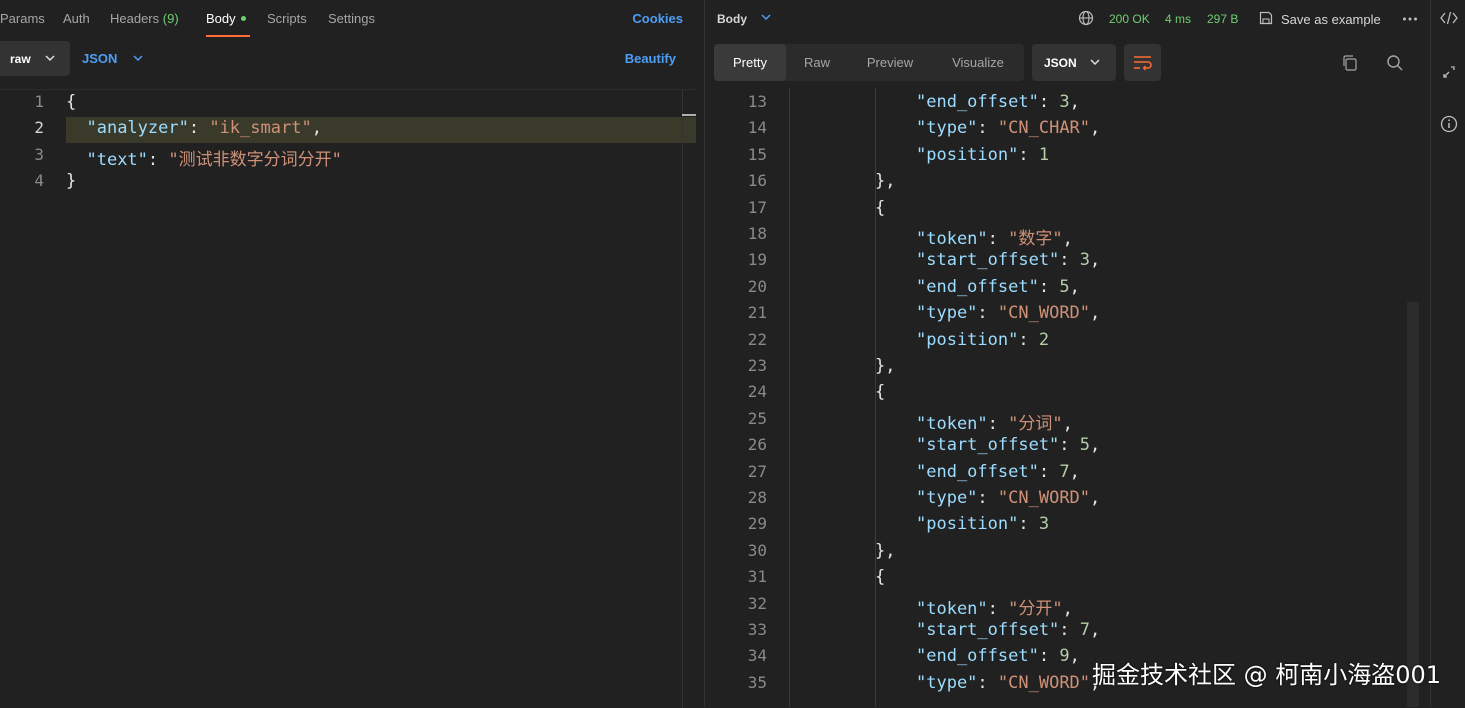 Image resolution: width=1465 pixels, height=708 pixels. I want to click on body-mode-select: raw, so click(35, 58).